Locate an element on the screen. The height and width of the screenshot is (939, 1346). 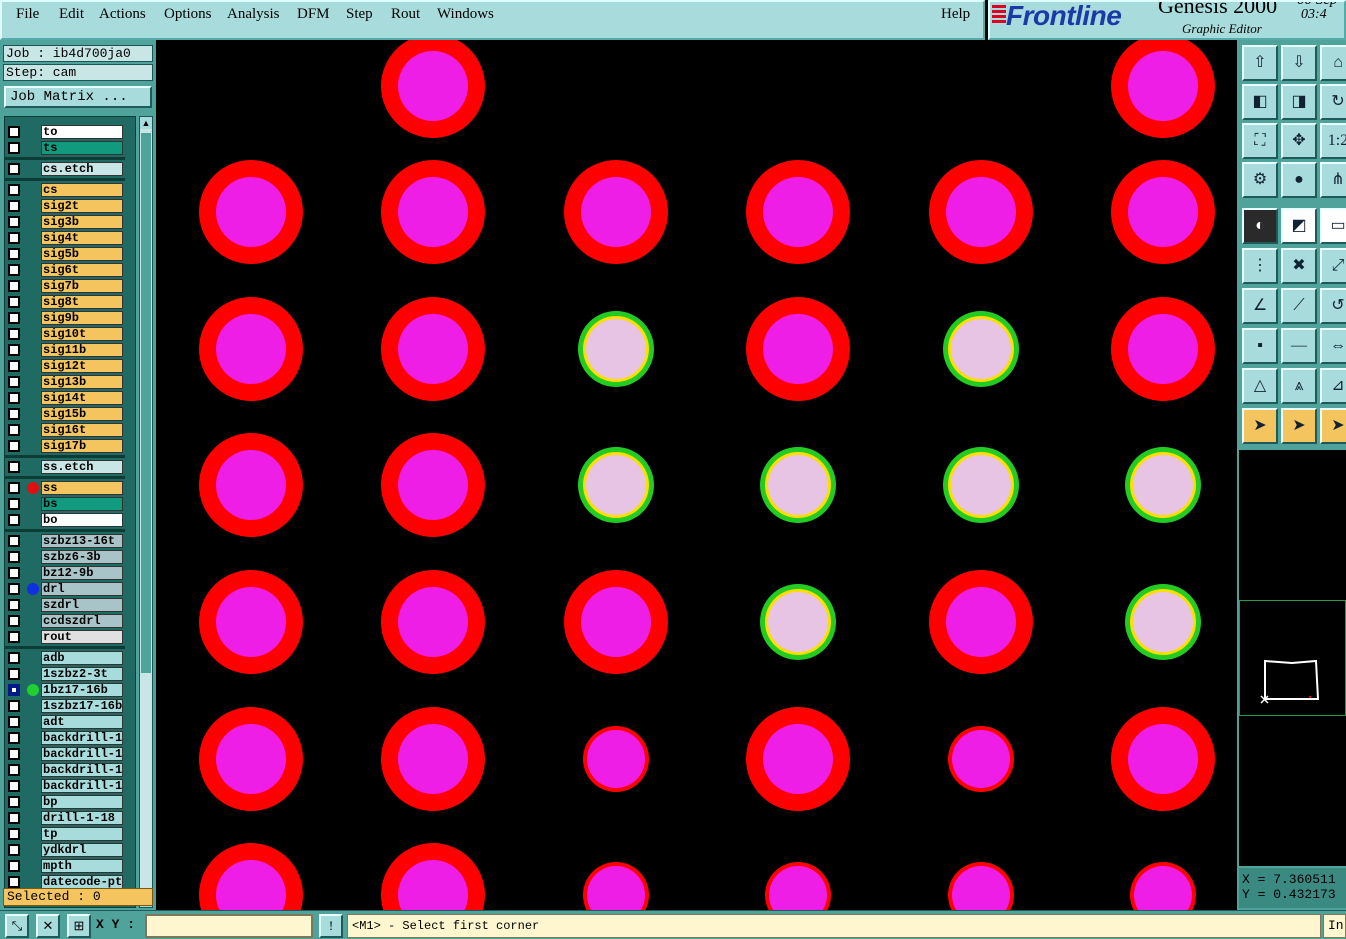
layer-row: sig12t is located at coordinates (65, 366).